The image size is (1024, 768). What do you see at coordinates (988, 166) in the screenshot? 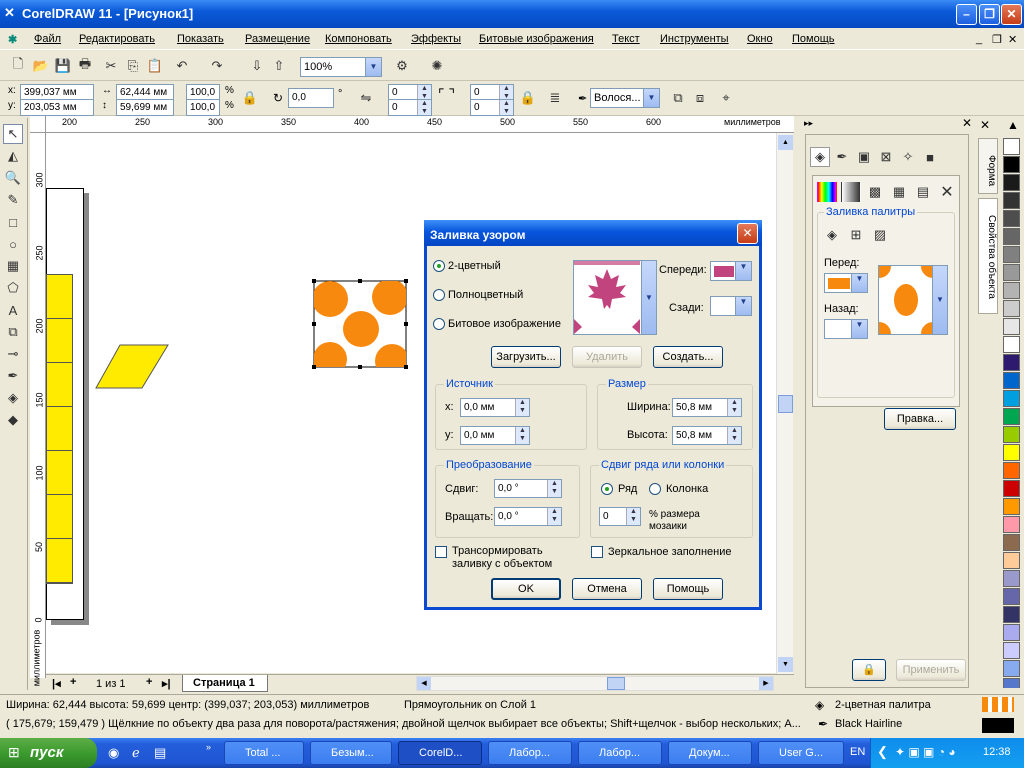
I see `shape-docker-tab: Форма` at bounding box center [988, 166].